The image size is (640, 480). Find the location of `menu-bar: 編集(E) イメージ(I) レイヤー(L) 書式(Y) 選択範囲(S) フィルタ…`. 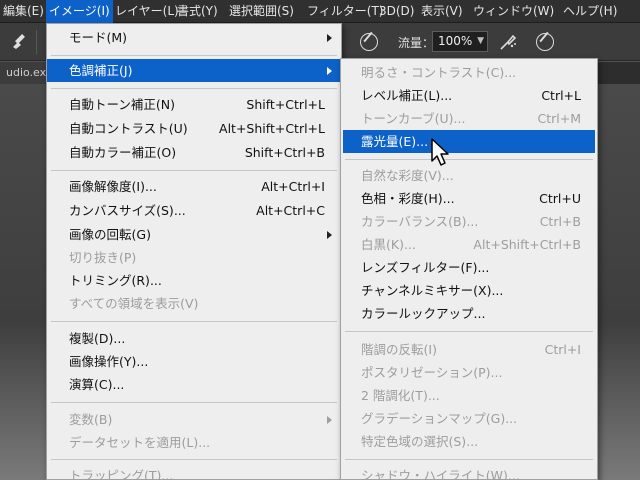

menu-bar: 編集(E) イメージ(I) レイヤー(L) 書式(Y) 選択範囲(S) フィルタ… is located at coordinates (320, 11).